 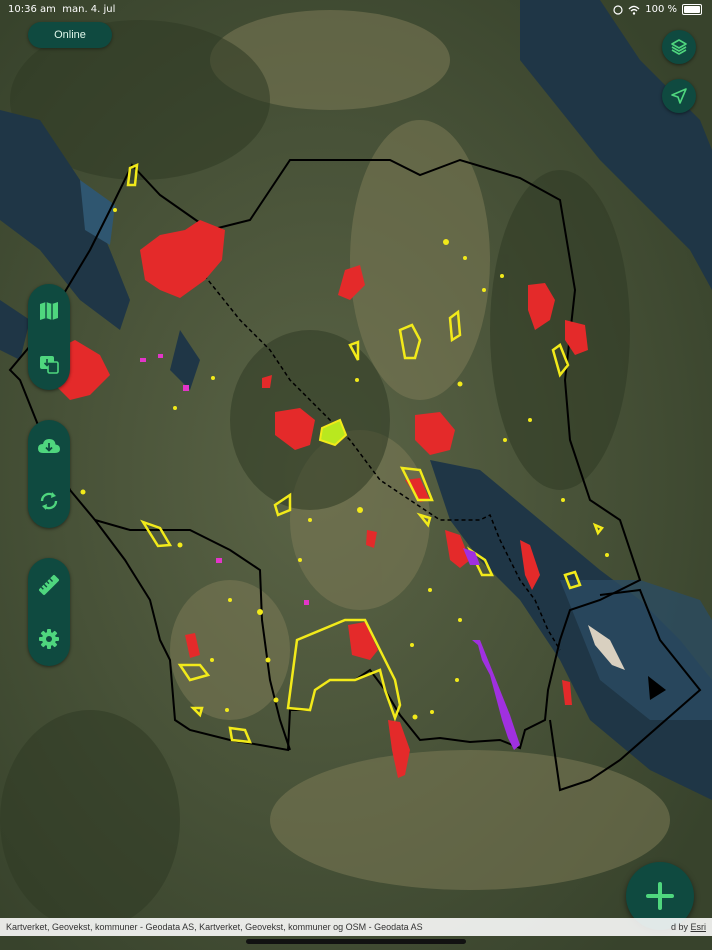 I want to click on map-download-icon, so click(x=49, y=364).